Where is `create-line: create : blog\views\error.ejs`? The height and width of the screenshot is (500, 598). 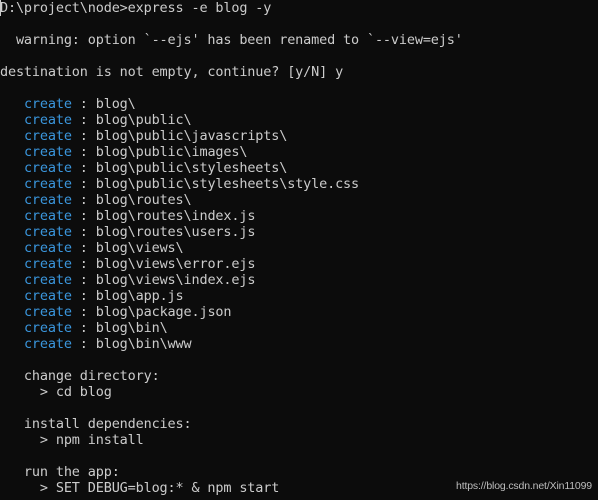
create-line: create : blog\views\error.ejs is located at coordinates (128, 264).